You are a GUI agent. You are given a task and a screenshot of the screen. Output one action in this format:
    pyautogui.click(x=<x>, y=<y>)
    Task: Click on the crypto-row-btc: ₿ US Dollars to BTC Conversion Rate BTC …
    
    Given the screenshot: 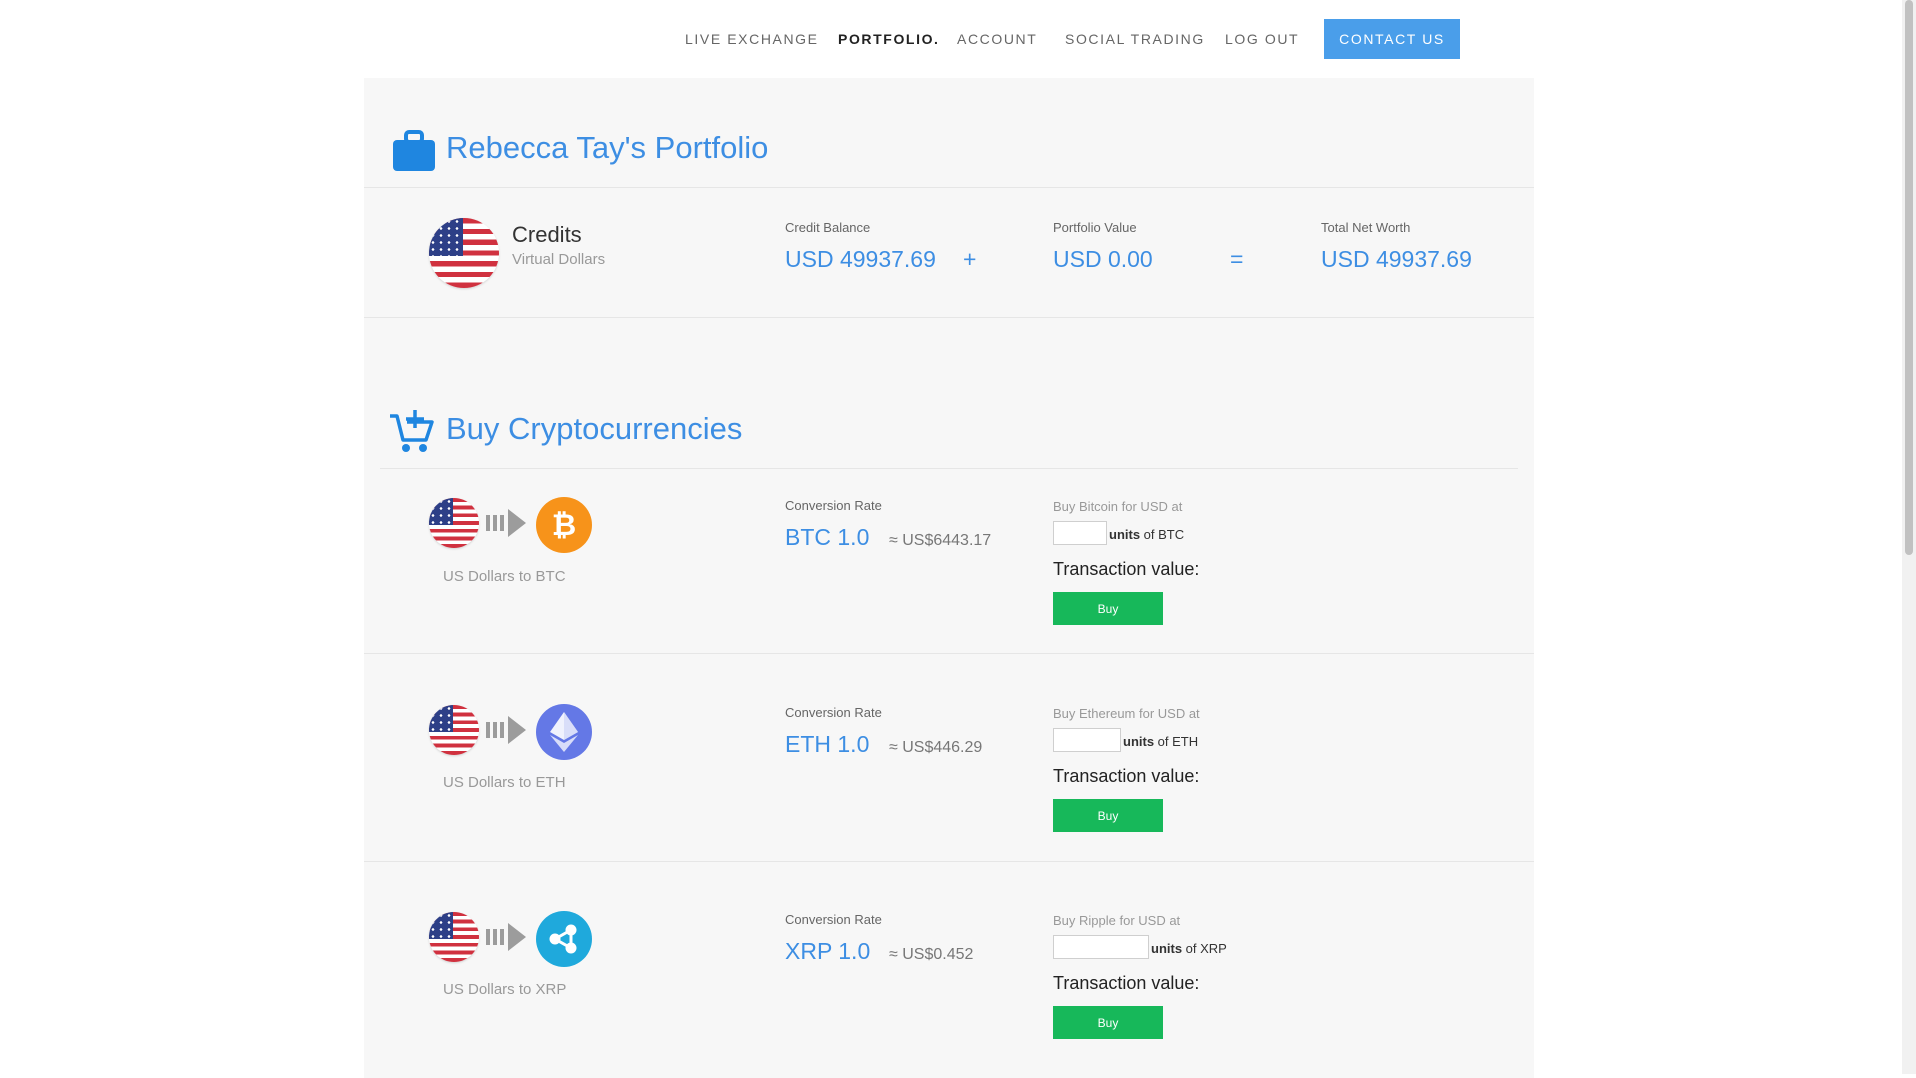 What is the action you would take?
    pyautogui.click(x=949, y=561)
    